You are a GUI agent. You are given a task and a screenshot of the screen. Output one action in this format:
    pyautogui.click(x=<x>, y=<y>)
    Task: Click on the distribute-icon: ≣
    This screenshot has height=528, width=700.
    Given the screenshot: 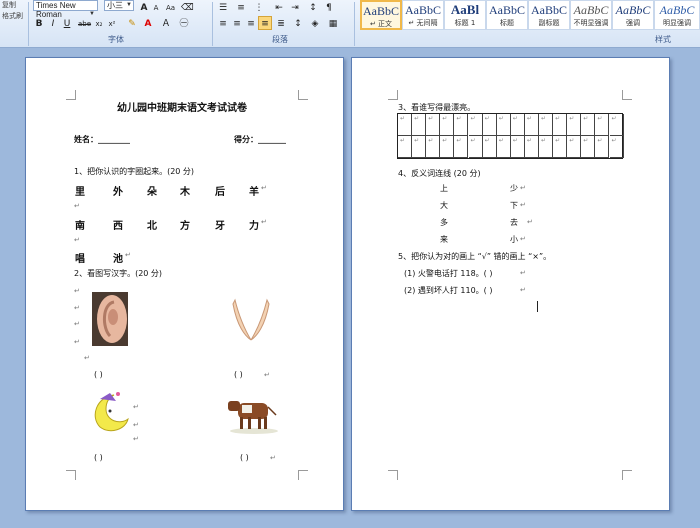 What is the action you would take?
    pyautogui.click(x=281, y=23)
    